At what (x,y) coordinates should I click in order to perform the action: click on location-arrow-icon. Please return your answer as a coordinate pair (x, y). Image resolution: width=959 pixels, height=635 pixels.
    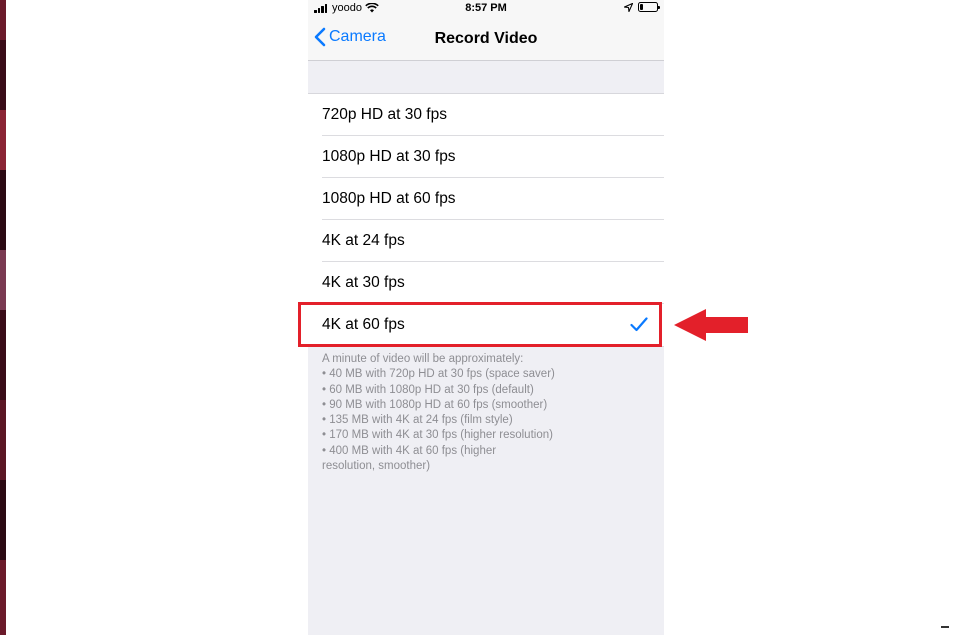
    Looking at the image, I should click on (628, 7).